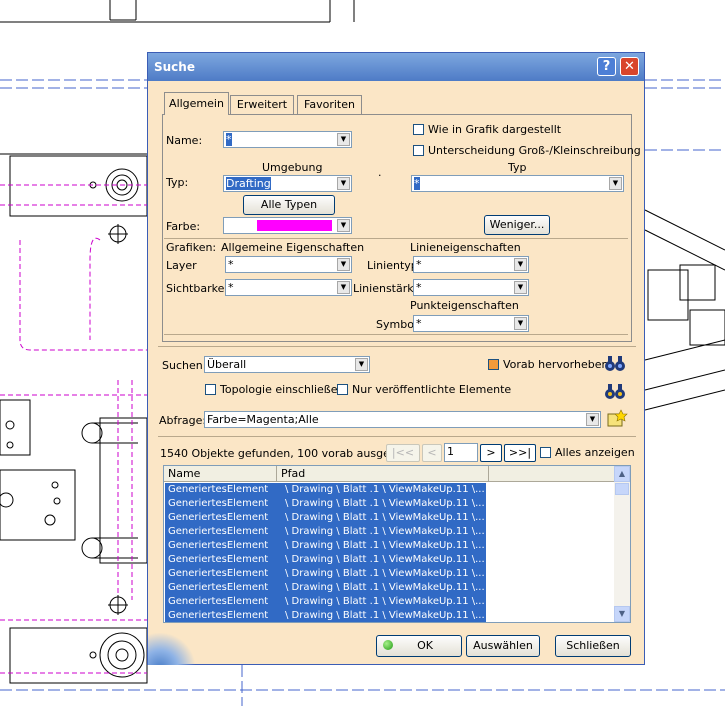  Describe the element at coordinates (419, 264) in the screenshot. I see `linetype-value: *` at that location.